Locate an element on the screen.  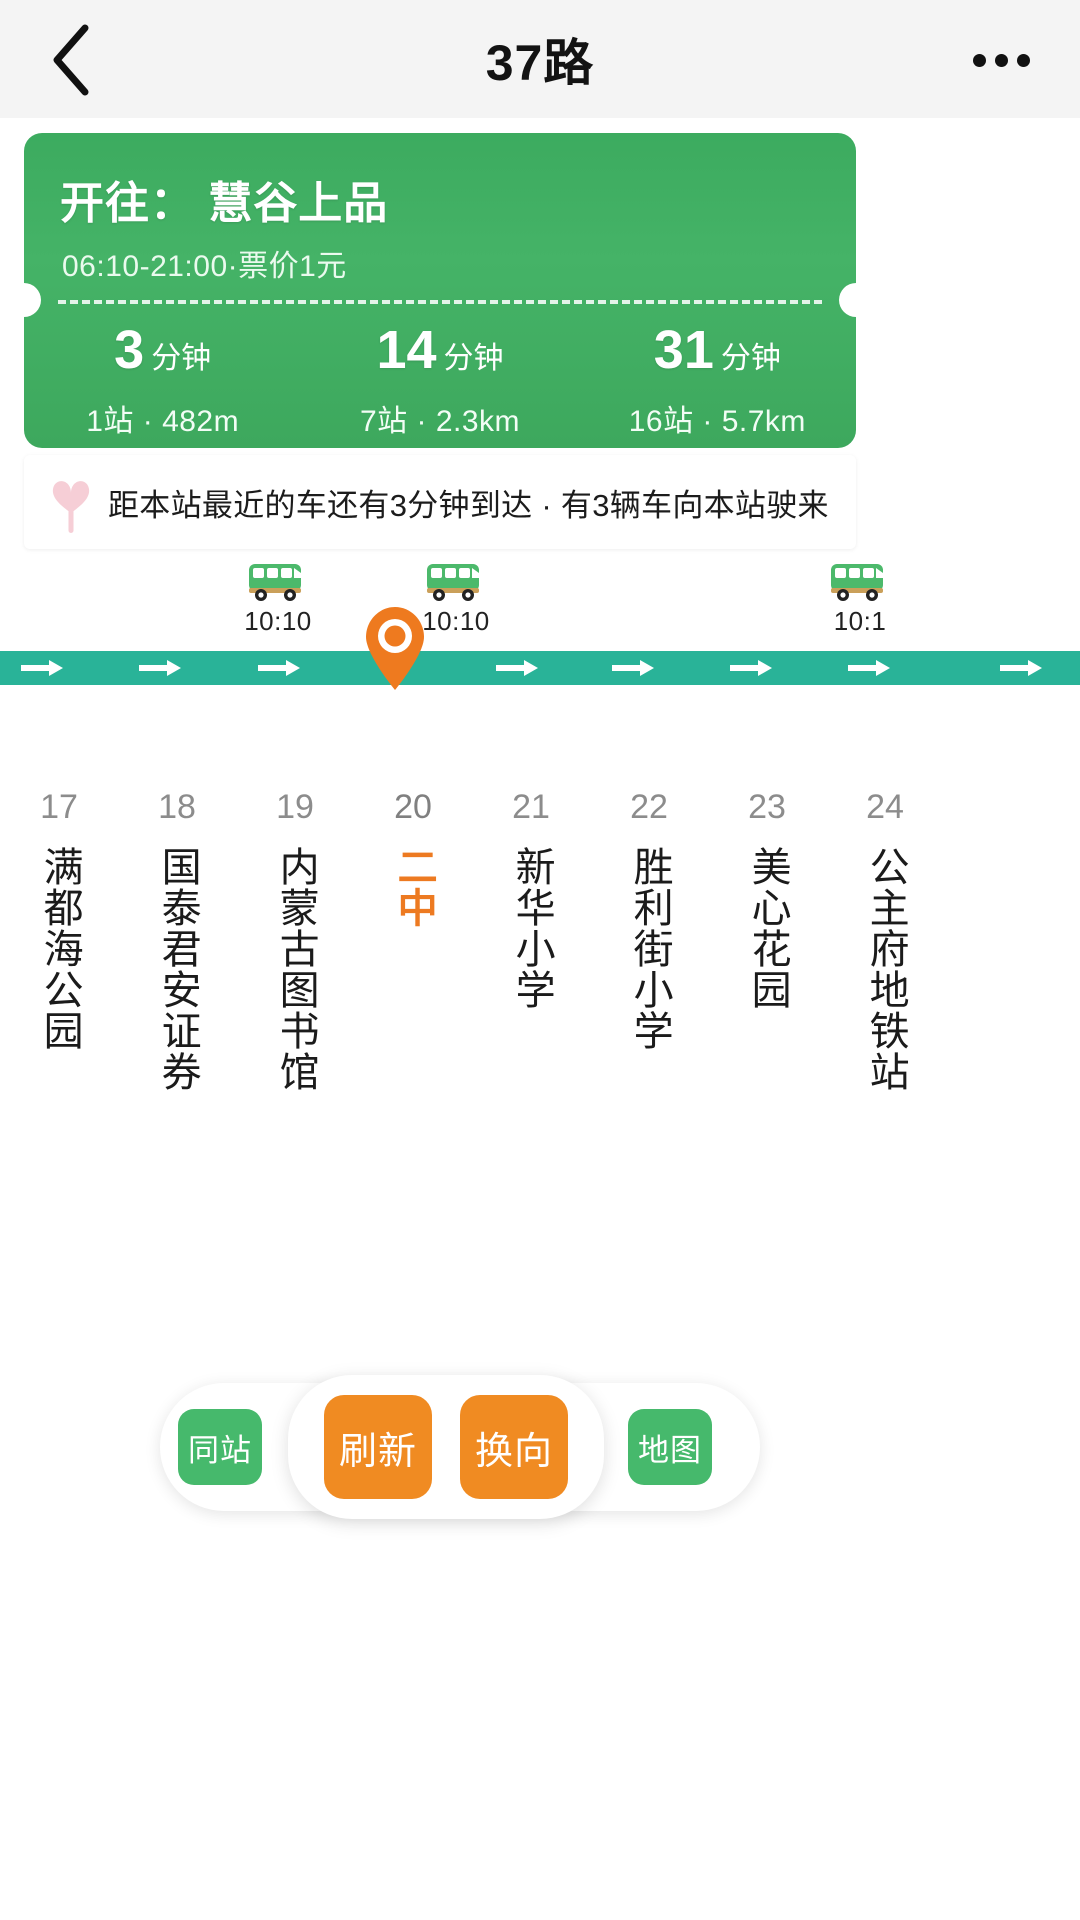
route-track is located at coordinates (540, 668).